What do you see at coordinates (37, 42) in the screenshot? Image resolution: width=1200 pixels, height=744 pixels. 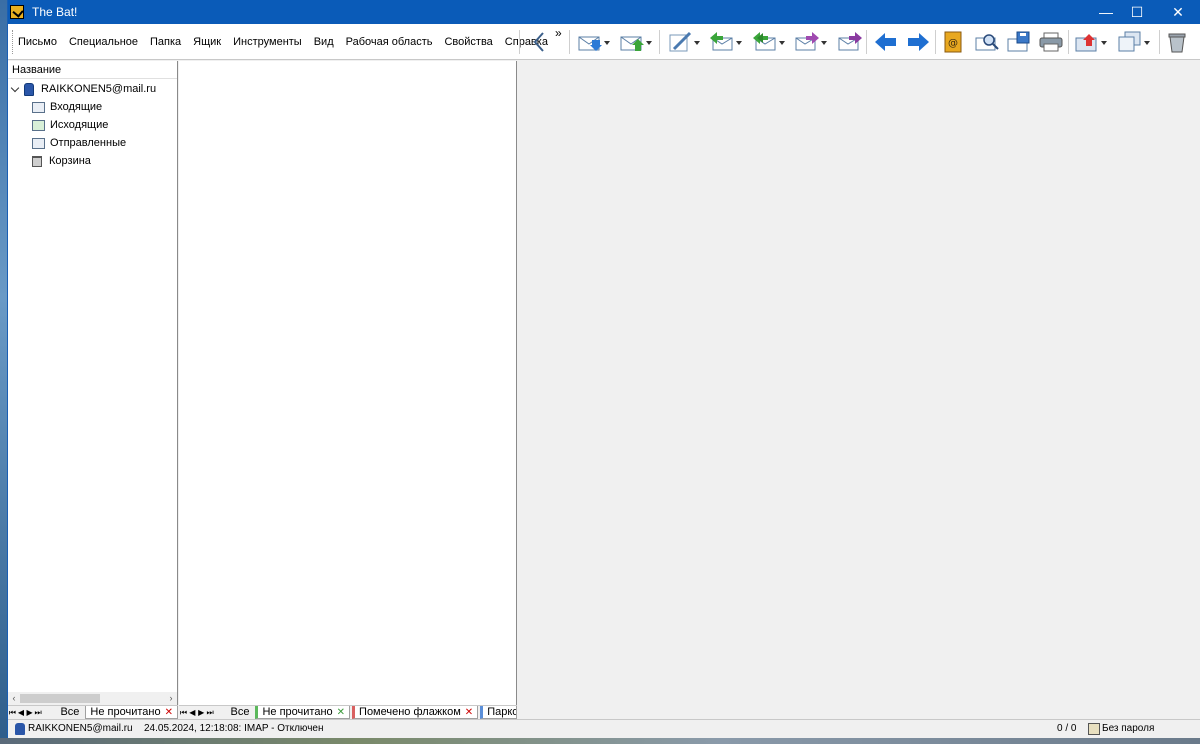 I see `menu-letter: Письмо` at bounding box center [37, 42].